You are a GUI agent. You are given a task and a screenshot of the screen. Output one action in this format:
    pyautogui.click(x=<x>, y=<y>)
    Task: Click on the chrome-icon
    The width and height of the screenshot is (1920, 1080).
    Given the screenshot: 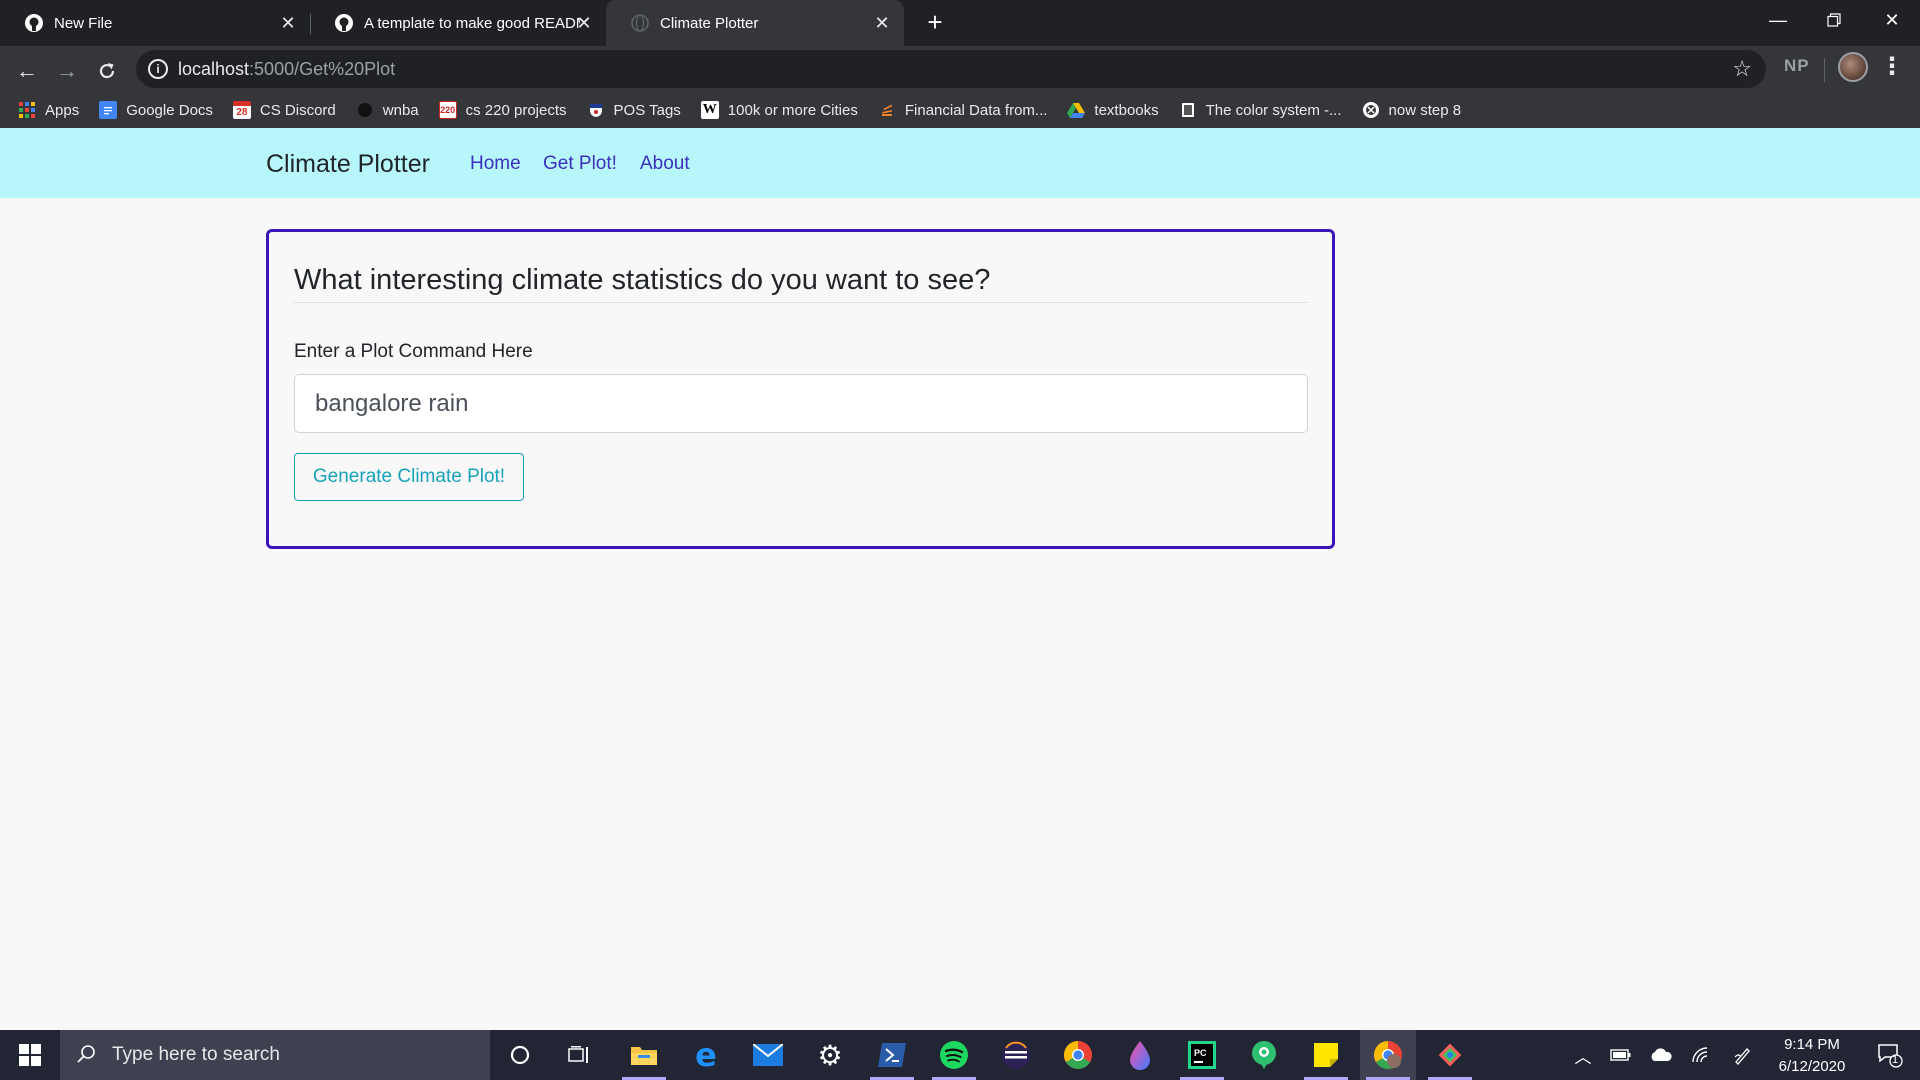 What is the action you would take?
    pyautogui.click(x=1078, y=1055)
    